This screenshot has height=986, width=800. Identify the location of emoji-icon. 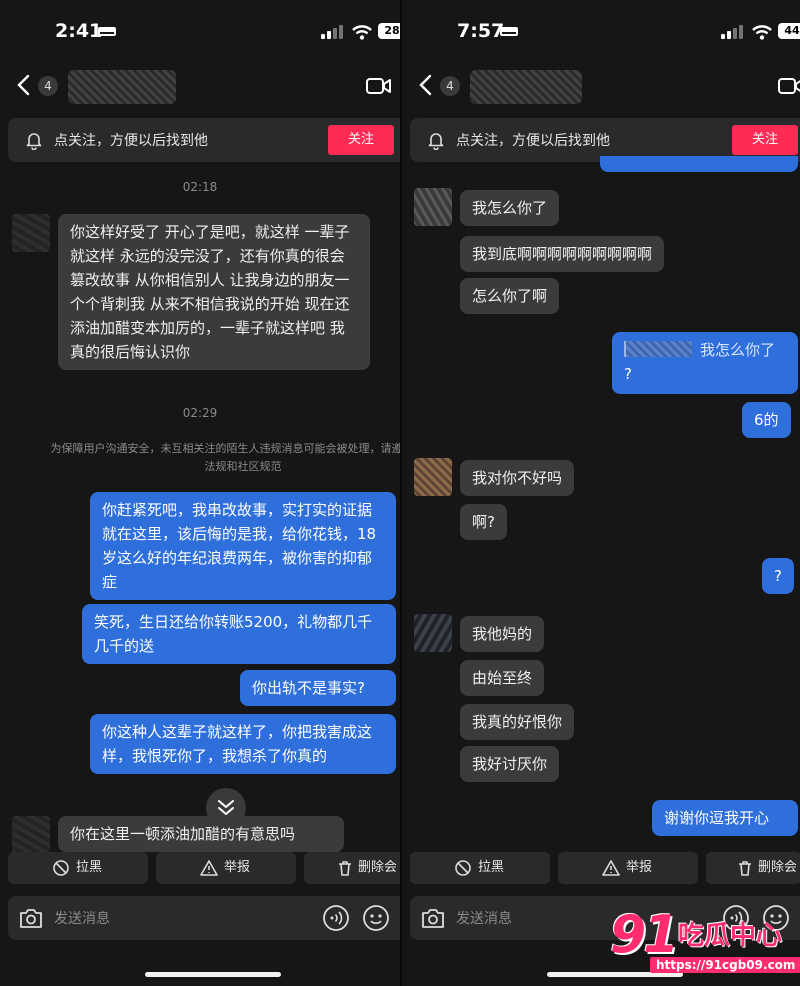
(376, 918).